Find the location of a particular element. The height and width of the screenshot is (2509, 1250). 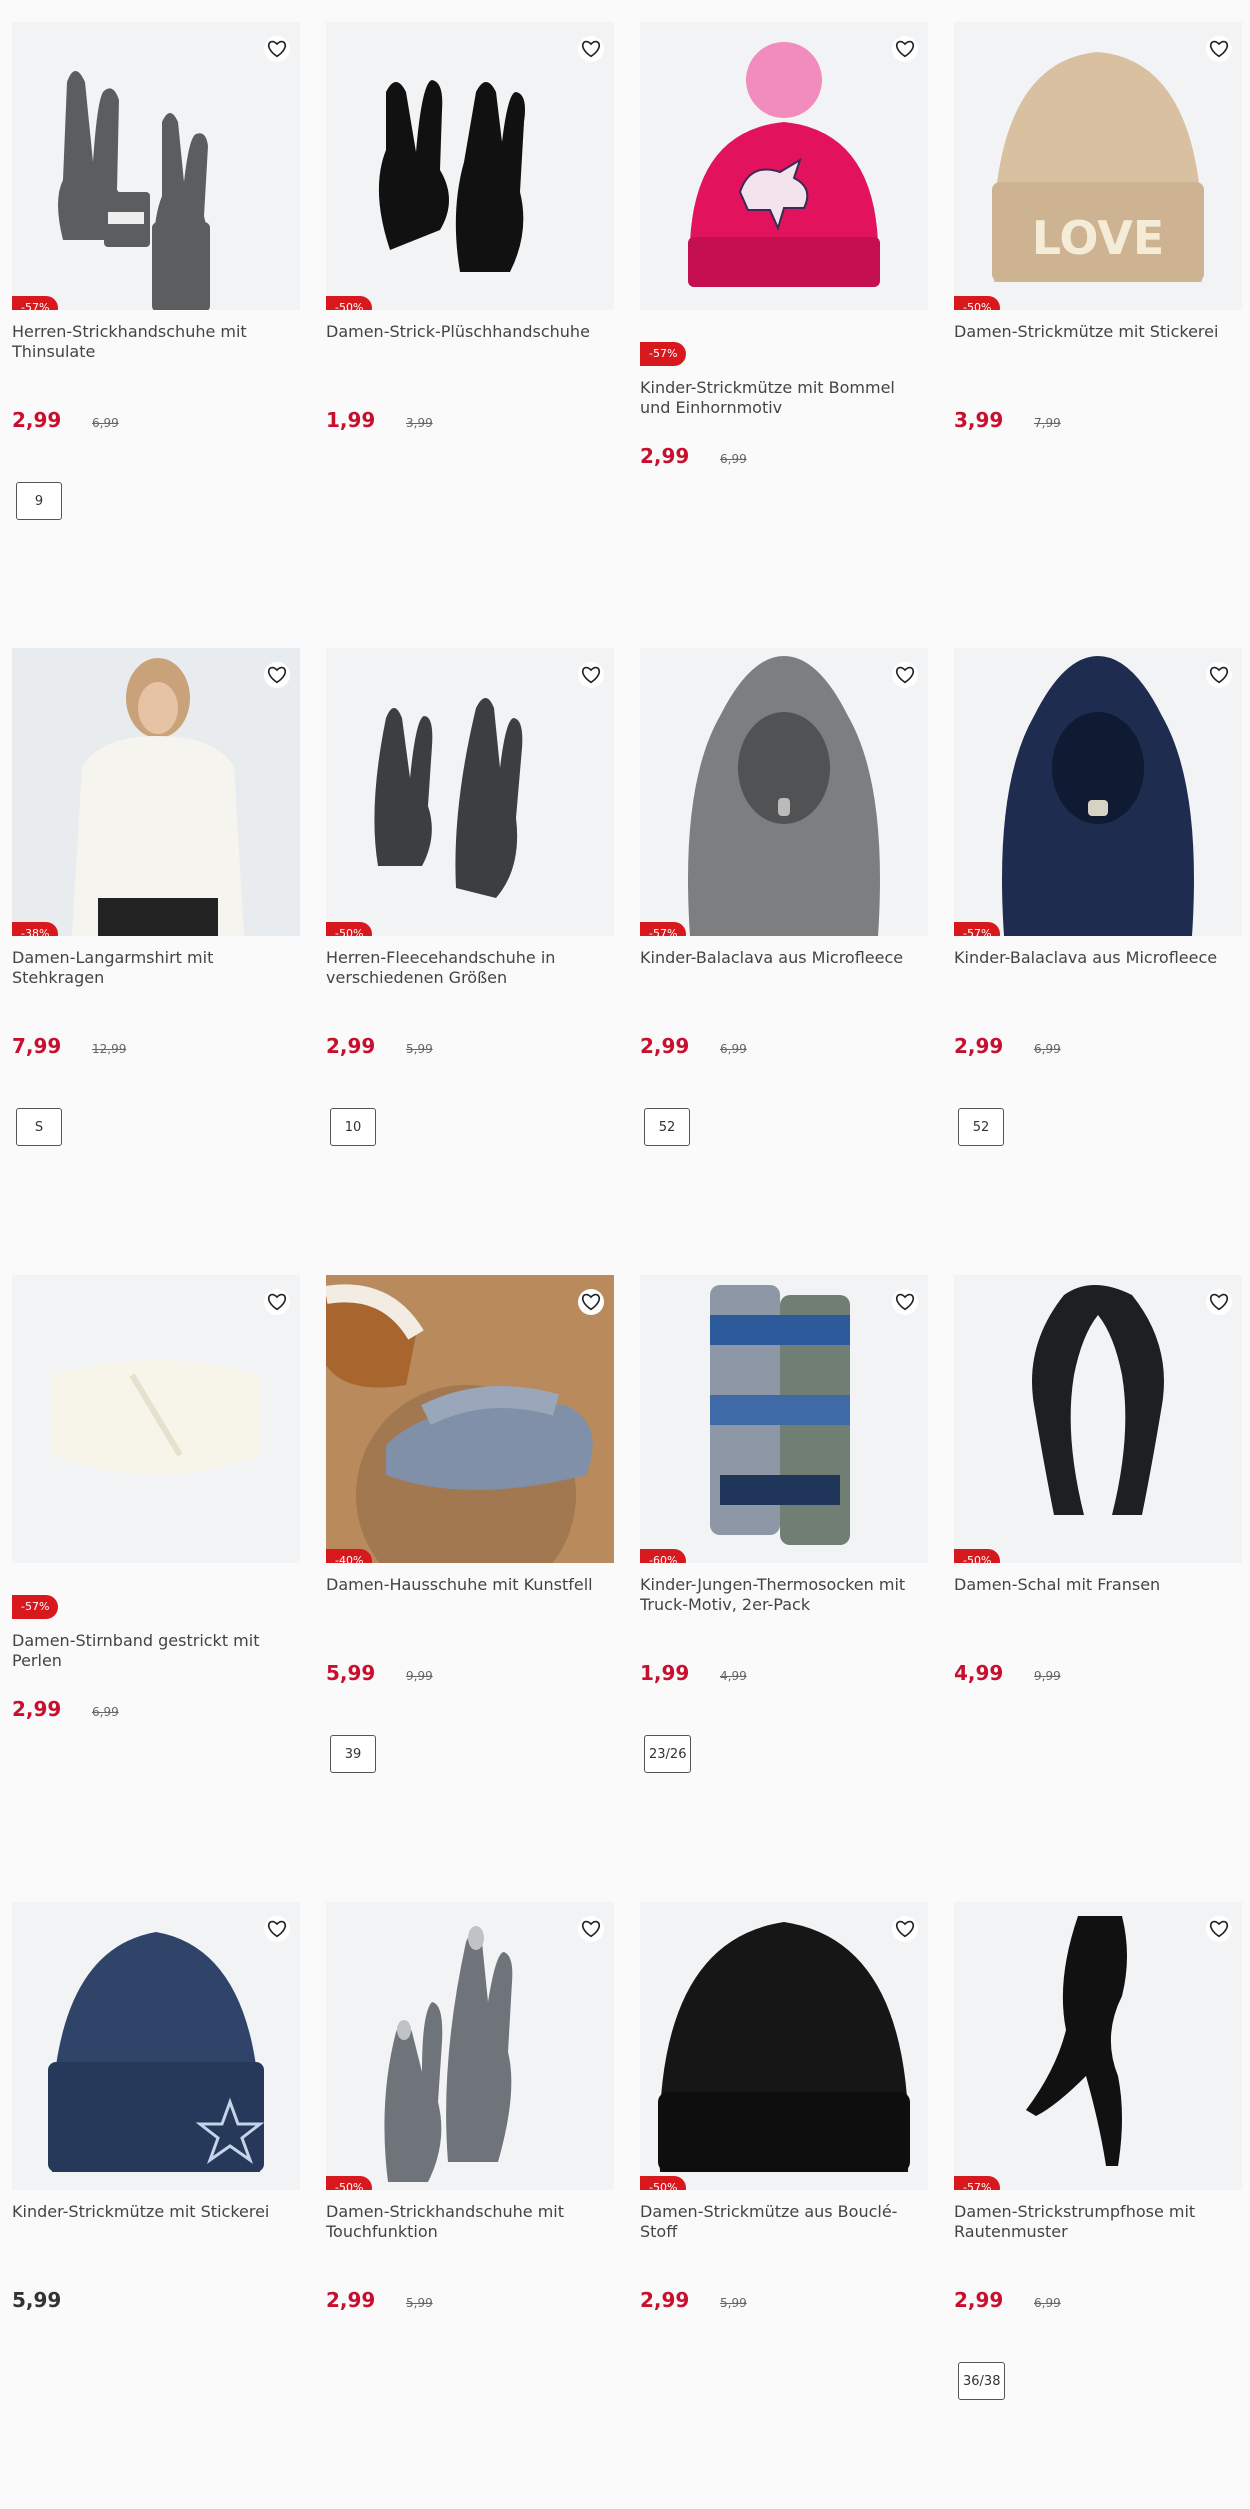

product-title: Damen-Strickmütze aus Bouclé-Stoff is located at coordinates (784, 2222).